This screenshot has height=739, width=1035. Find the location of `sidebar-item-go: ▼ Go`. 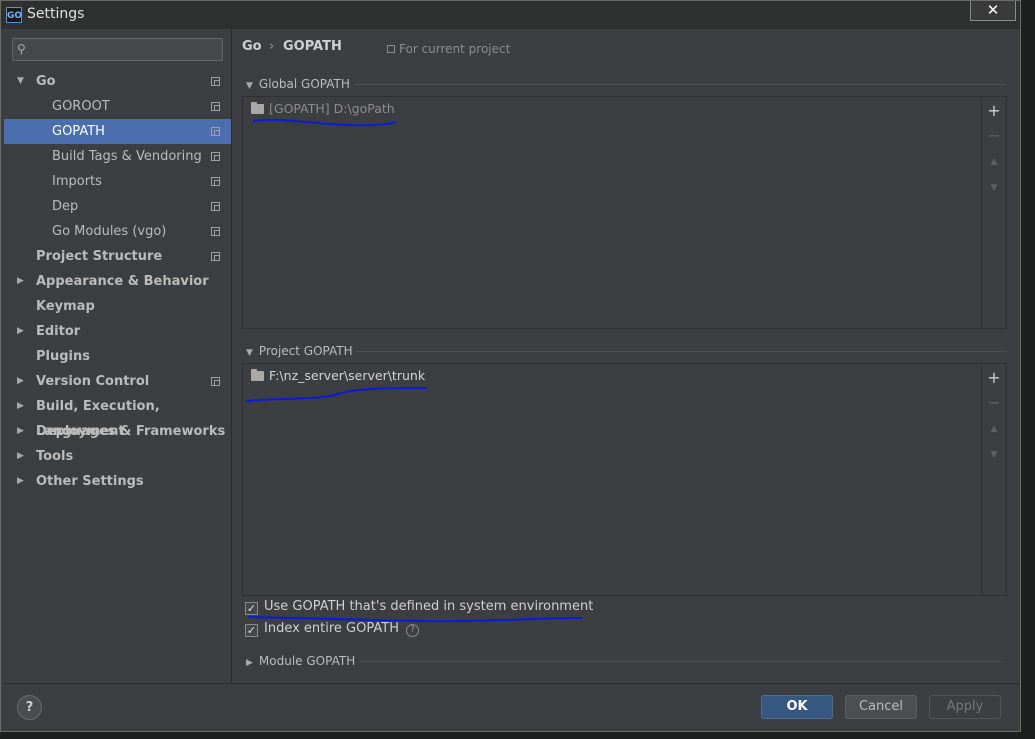

sidebar-item-go: ▼ Go is located at coordinates (117, 81).